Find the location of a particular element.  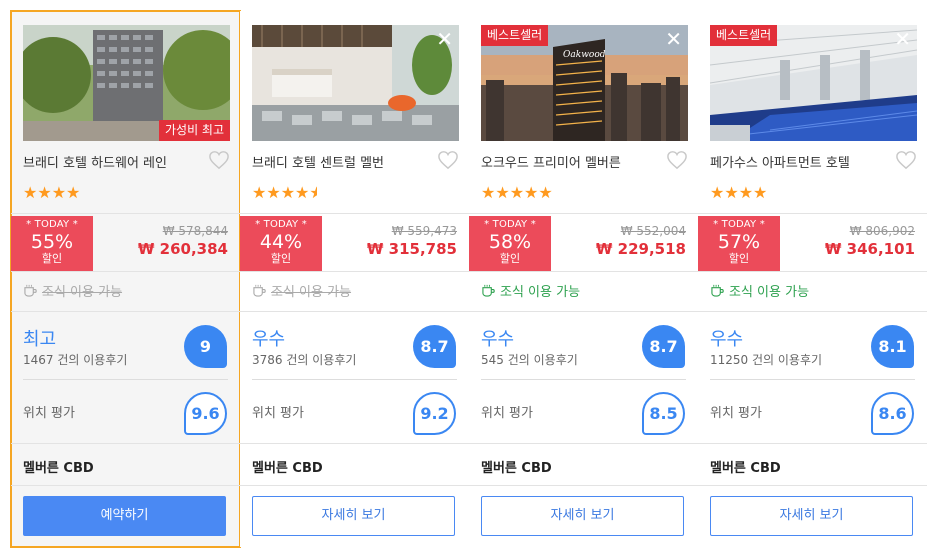

discount-percent: 57% is located at coordinates (739, 242).